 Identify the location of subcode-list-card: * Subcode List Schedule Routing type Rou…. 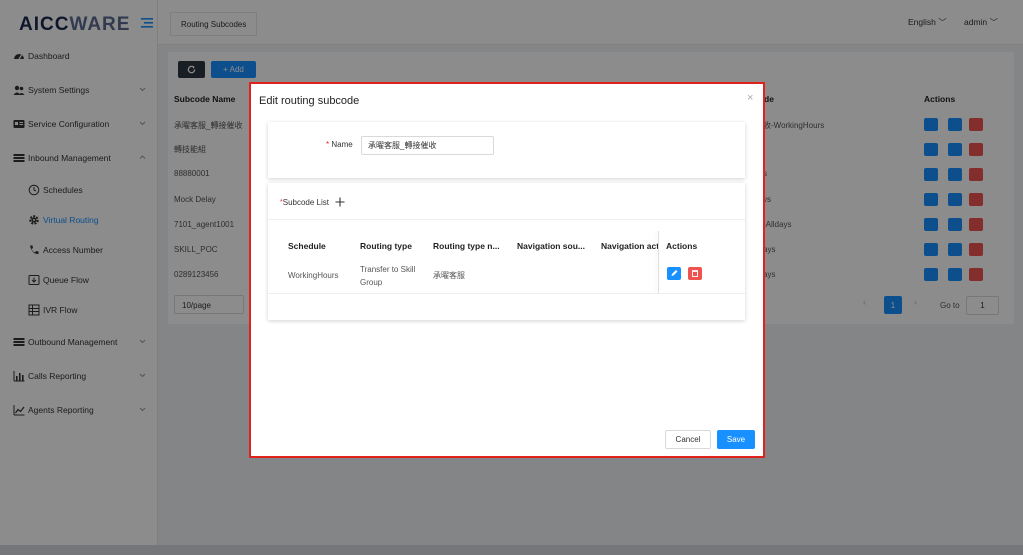
(506, 251).